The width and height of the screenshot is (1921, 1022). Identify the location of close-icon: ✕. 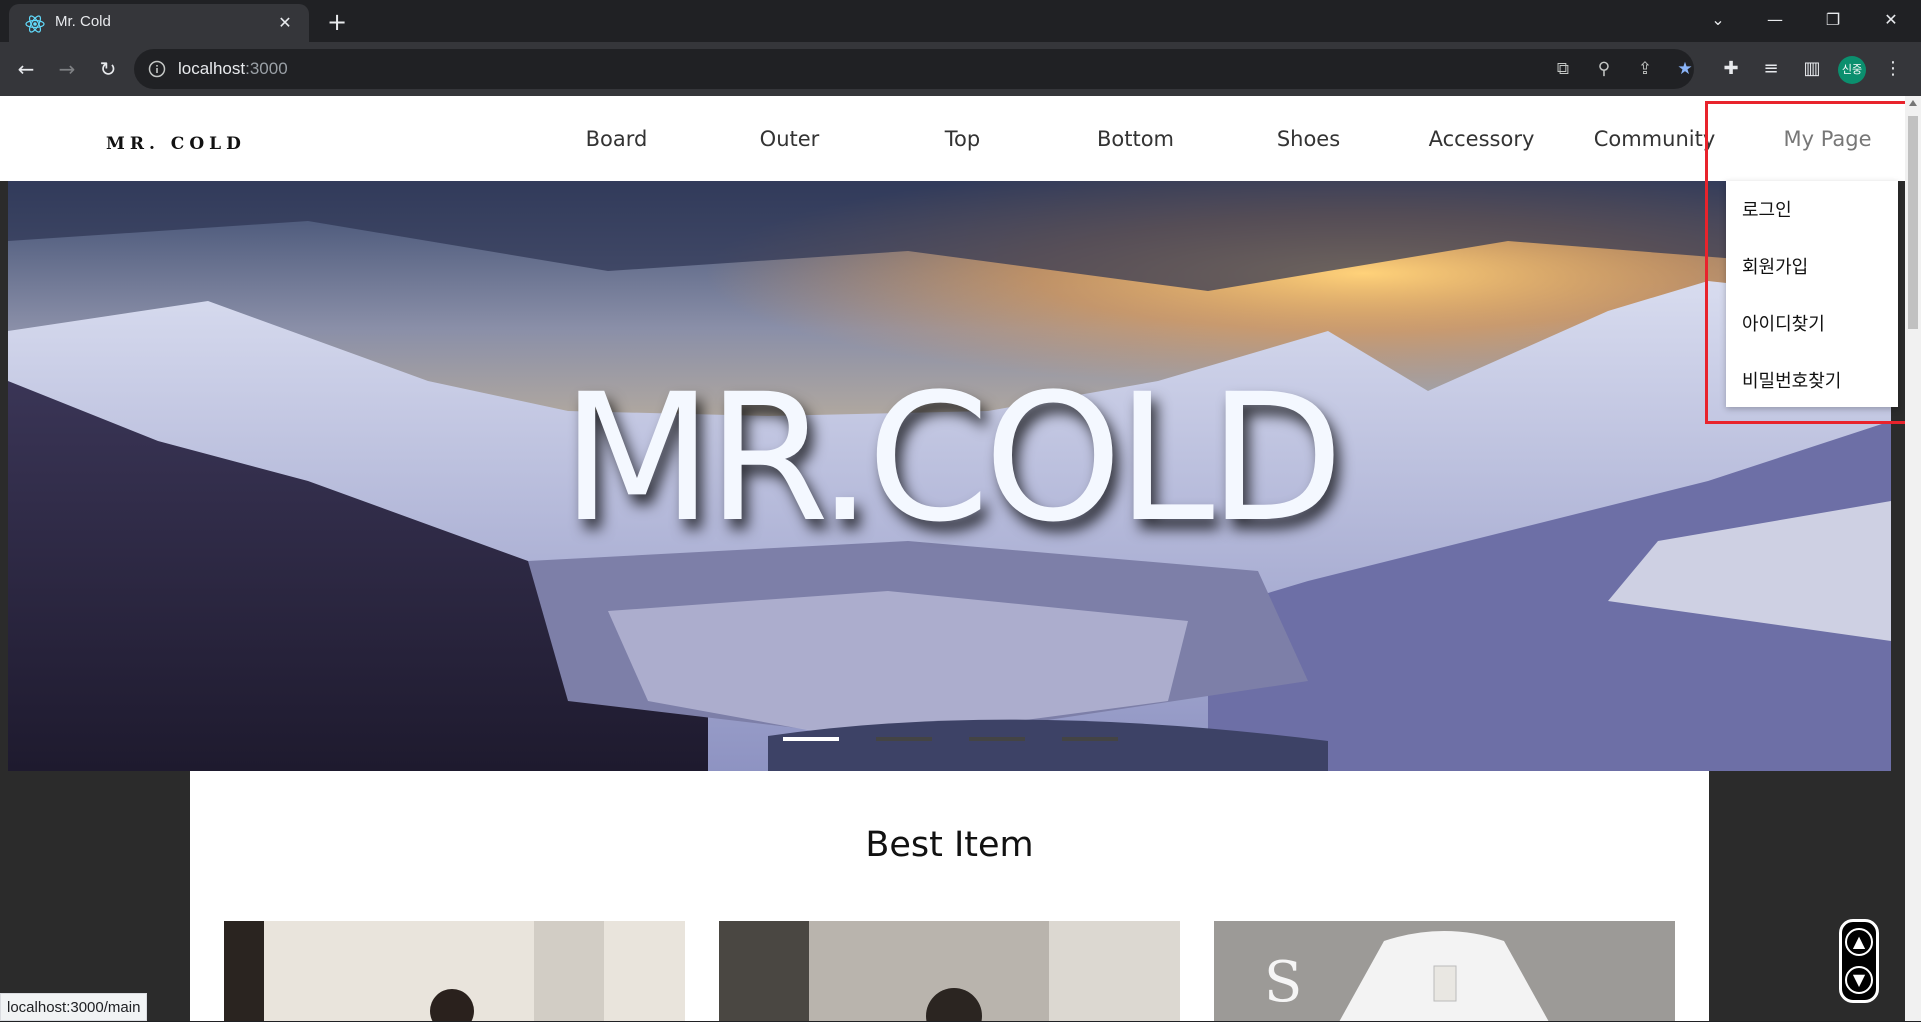
(285, 23).